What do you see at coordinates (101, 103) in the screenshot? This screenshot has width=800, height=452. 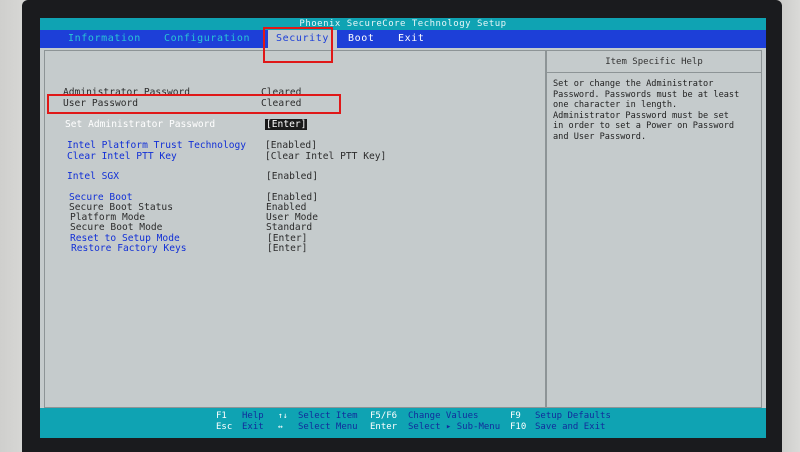 I see `user-password-label: User Password` at bounding box center [101, 103].